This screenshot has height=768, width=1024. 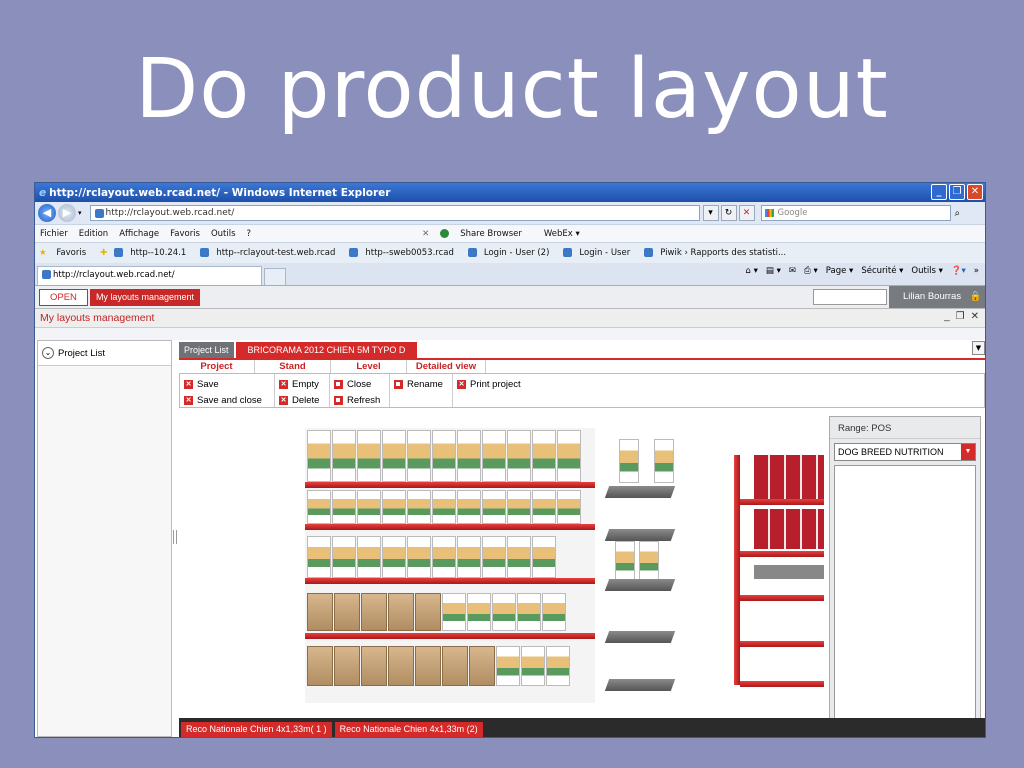 I want to click on favorite-link: http--sweb0053.rcad, so click(x=405, y=253).